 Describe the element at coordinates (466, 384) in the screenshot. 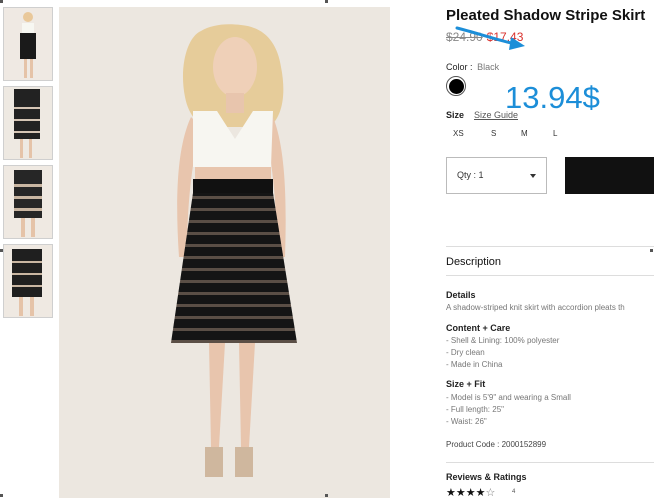

I see `size-fit-title: Size + Fit` at that location.